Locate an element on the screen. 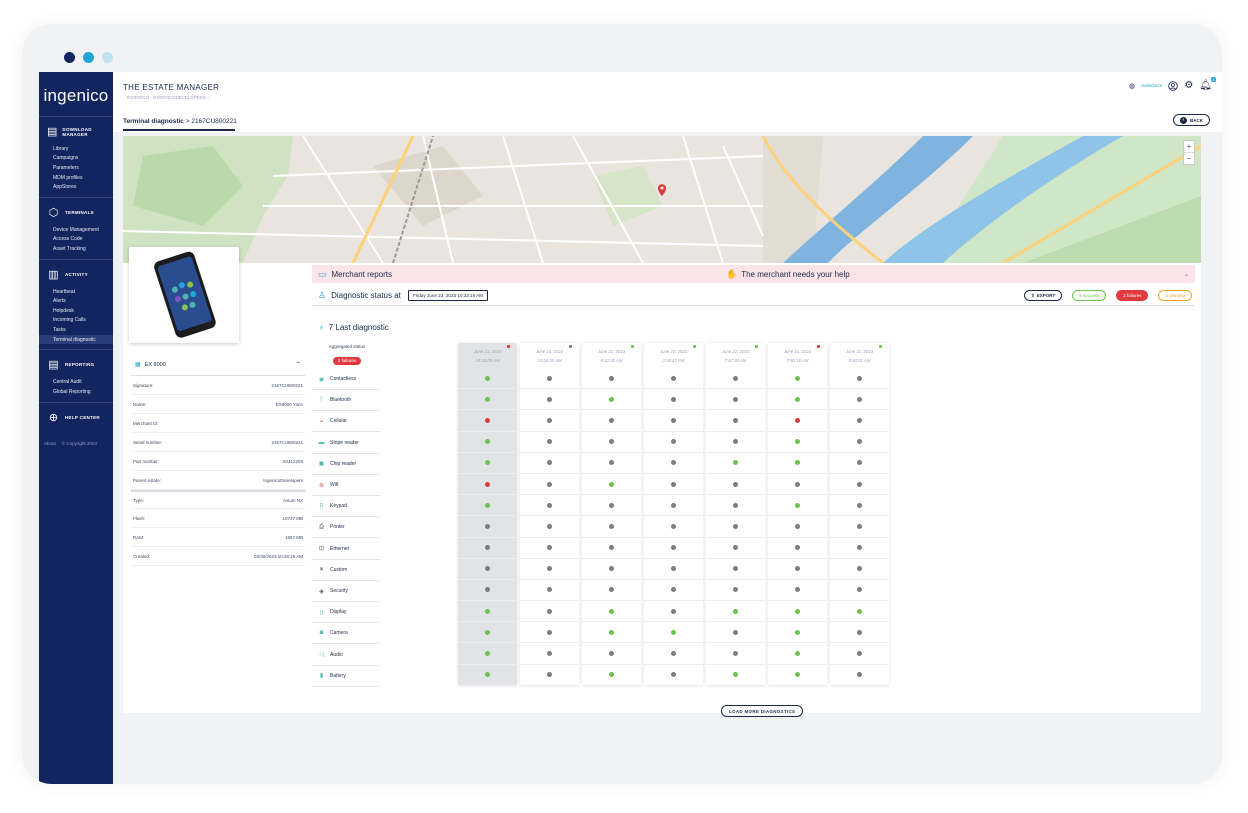 This screenshot has width=1248, height=813. check-label-text: Cellular is located at coordinates (338, 421).